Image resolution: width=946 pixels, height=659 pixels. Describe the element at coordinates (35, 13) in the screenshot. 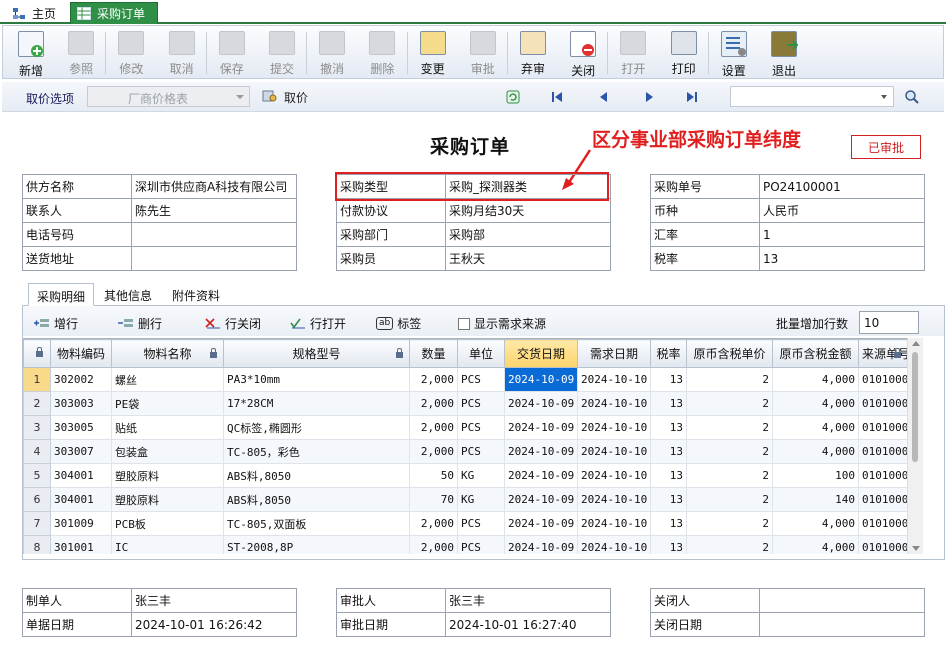

I see `tab-home: 主页` at that location.